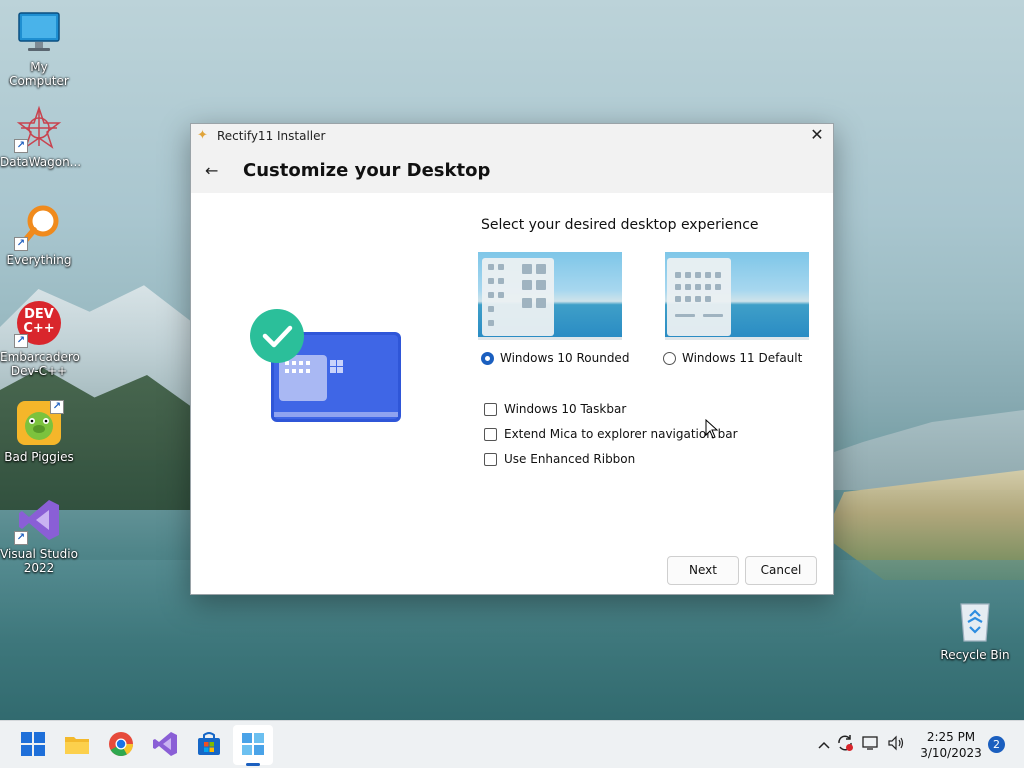 This screenshot has height=768, width=1024. I want to click on bad-piggies-icon: ↗, so click(40, 423).